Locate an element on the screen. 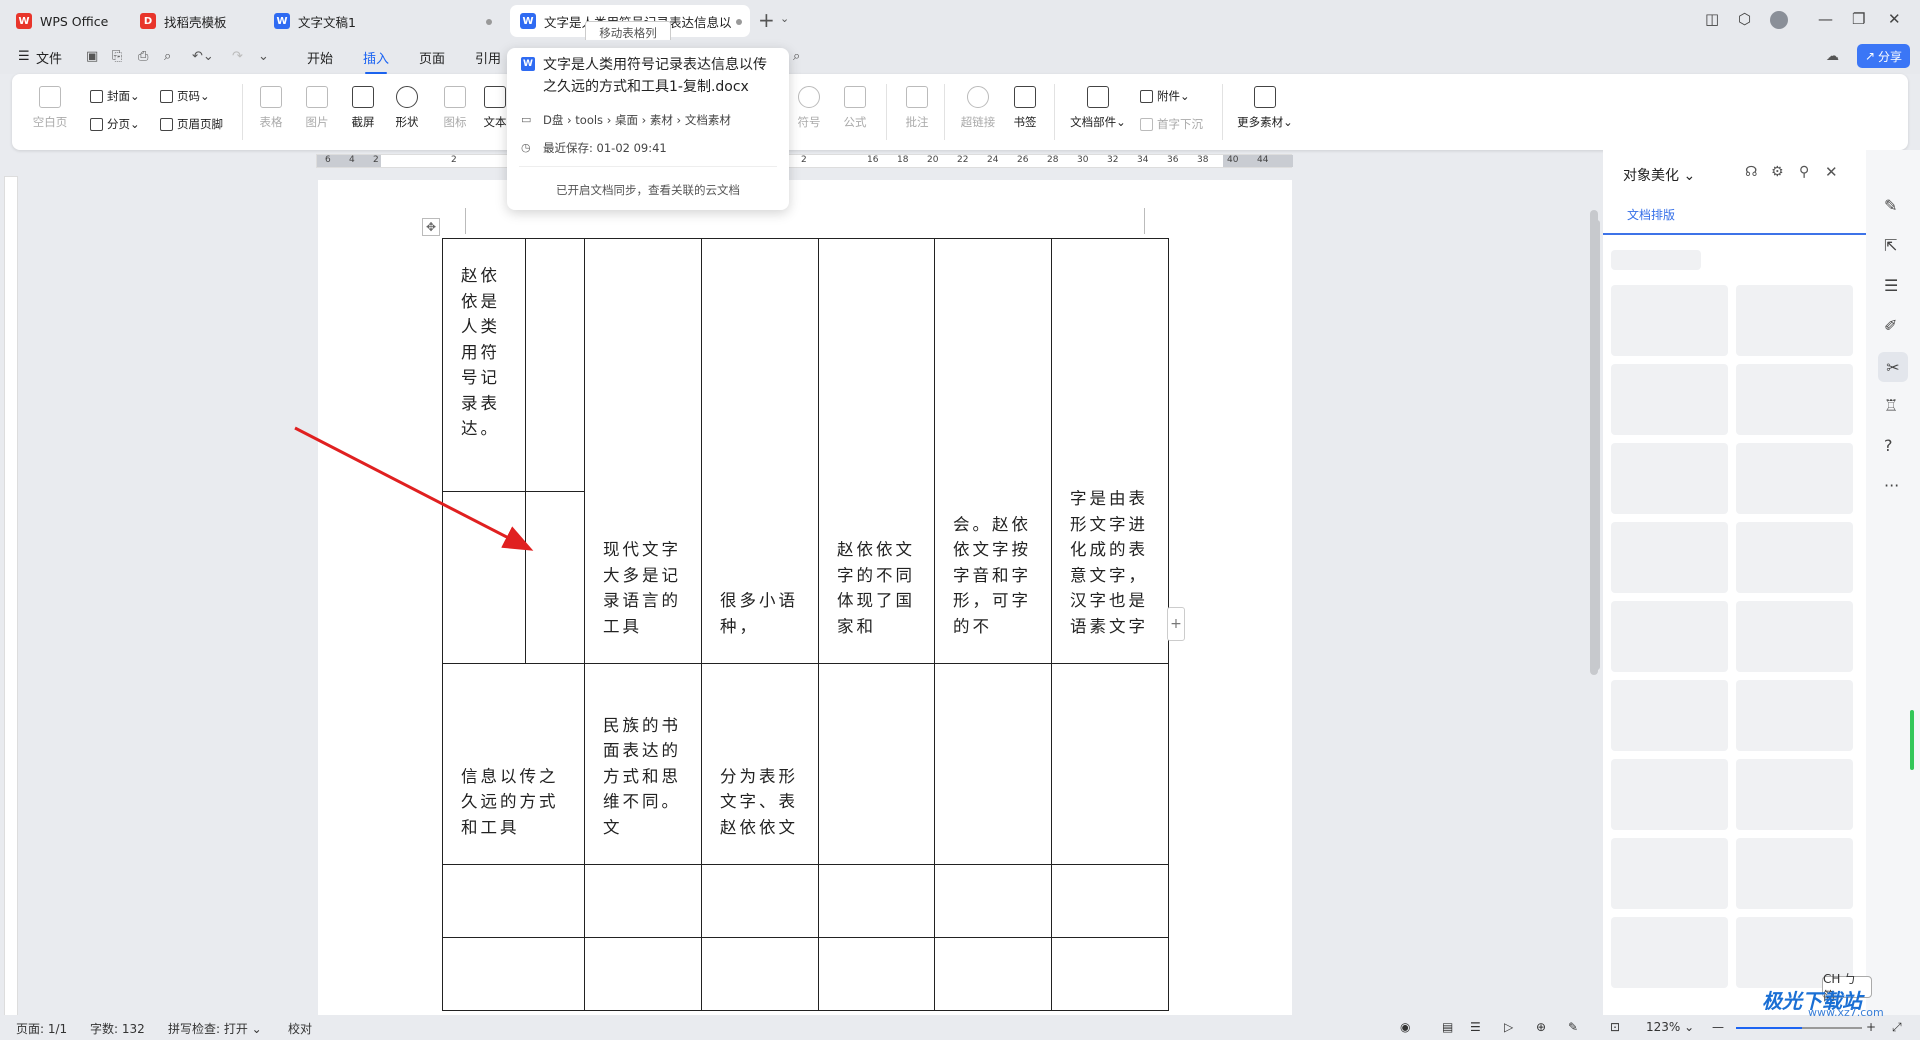  screenshot-button: 截屏 is located at coordinates (363, 108).